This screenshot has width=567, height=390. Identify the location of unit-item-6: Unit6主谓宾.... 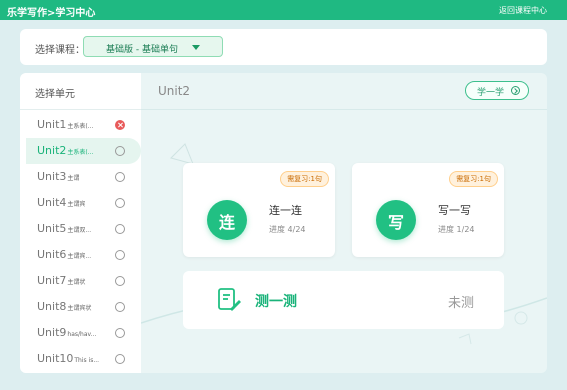
(80, 255).